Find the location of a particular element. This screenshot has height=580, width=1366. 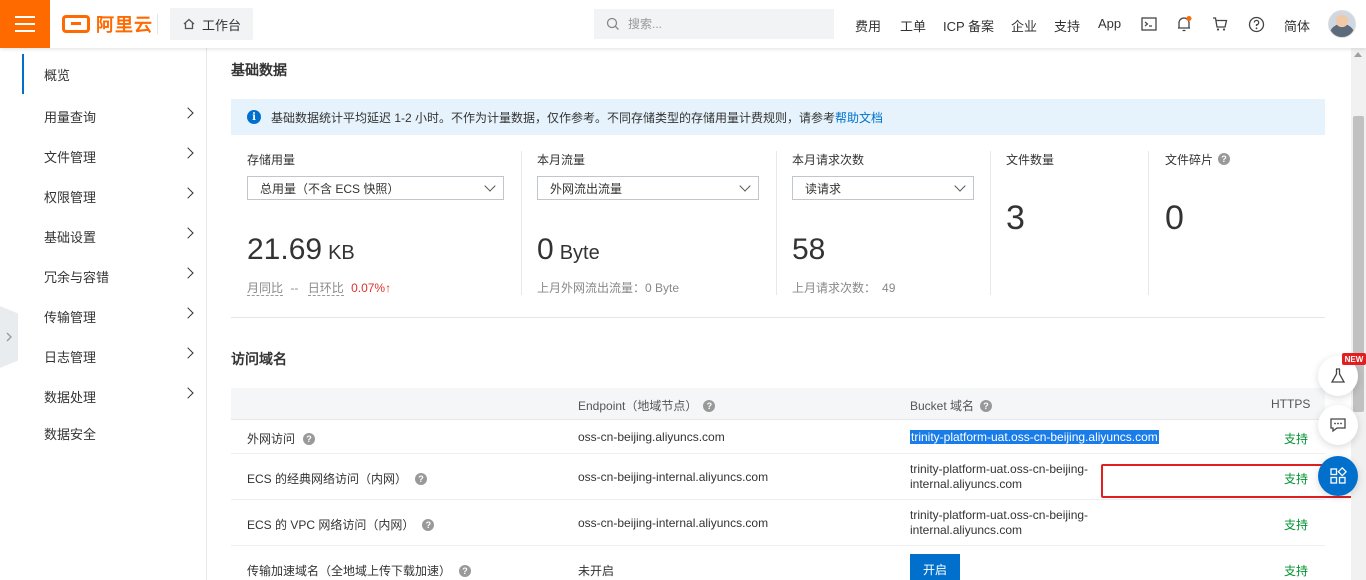

sidebar-item-data-processing: 数据处理 is located at coordinates (114, 396).